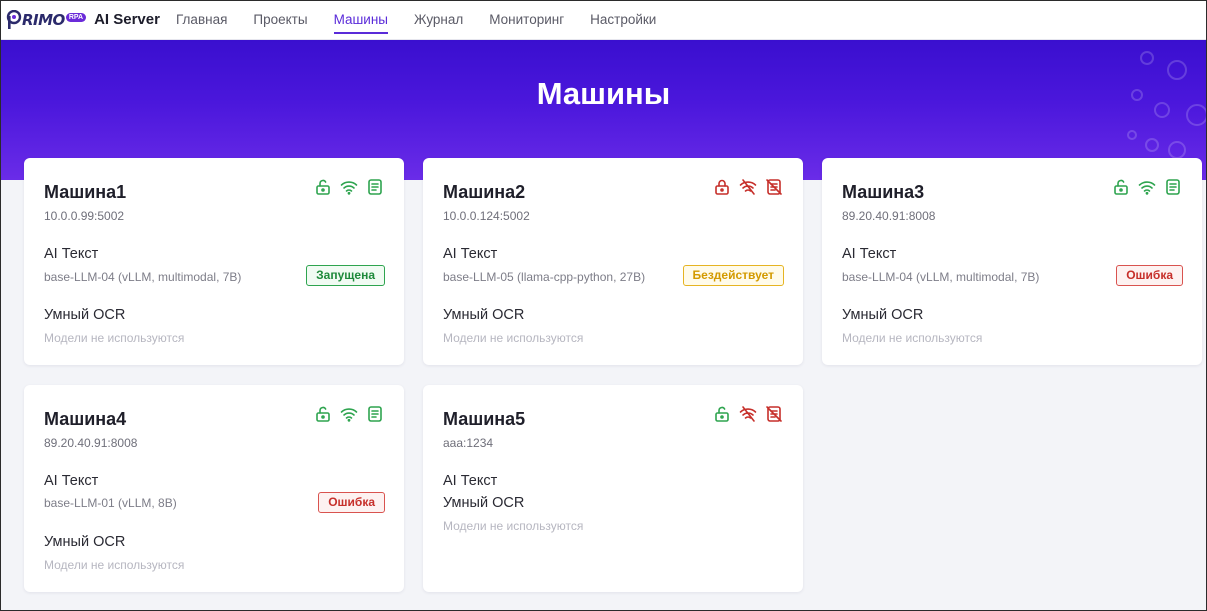 This screenshot has width=1207, height=611. What do you see at coordinates (544, 277) in the screenshot?
I see `ai-text-model: base-LLM-05 (llama-cpp-python, 27B)` at bounding box center [544, 277].